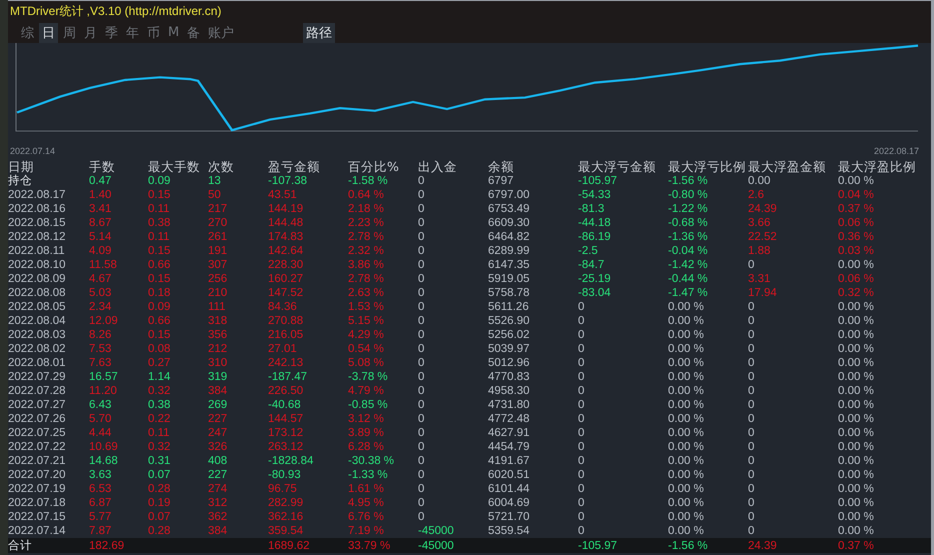 This screenshot has width=934, height=555. What do you see at coordinates (366, 489) in the screenshot?
I see `table-cell-text: 1.61 %` at bounding box center [366, 489].